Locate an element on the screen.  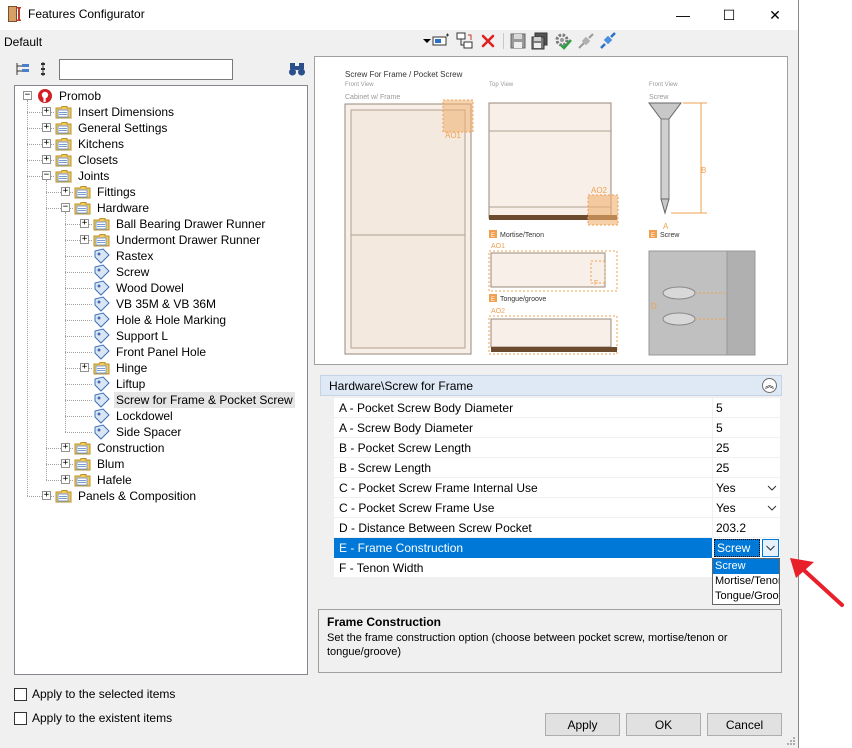
tree-item: Blum is located at coordinates (100, 464).